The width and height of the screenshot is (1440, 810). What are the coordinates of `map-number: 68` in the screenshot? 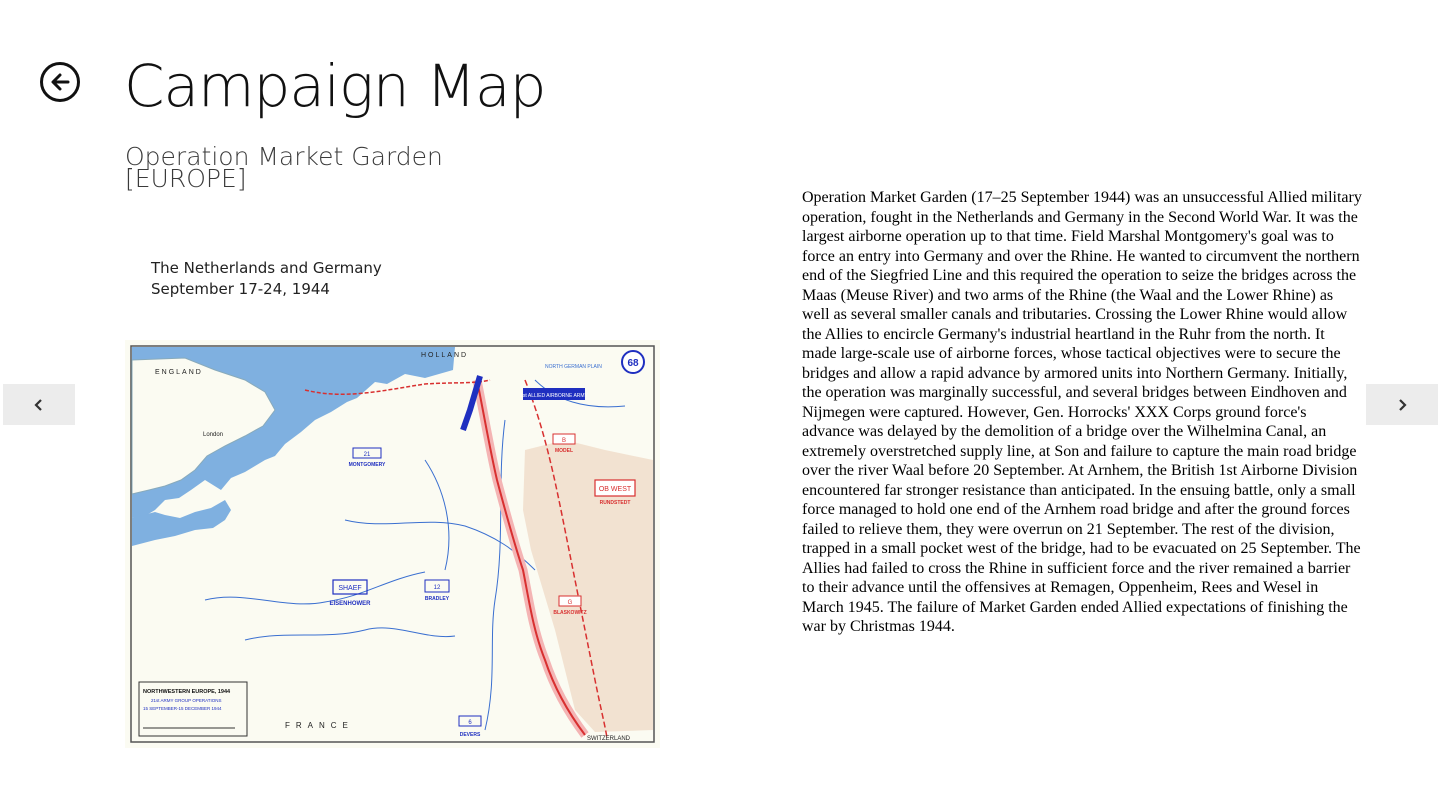 It's located at (633, 363).